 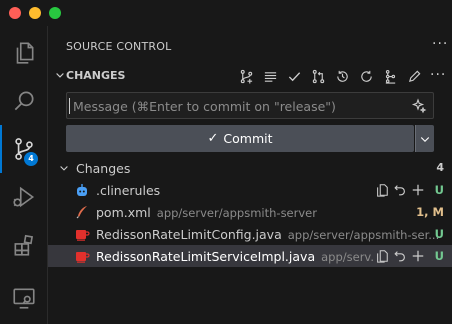 I want to click on changes-count: 4, so click(x=440, y=167).